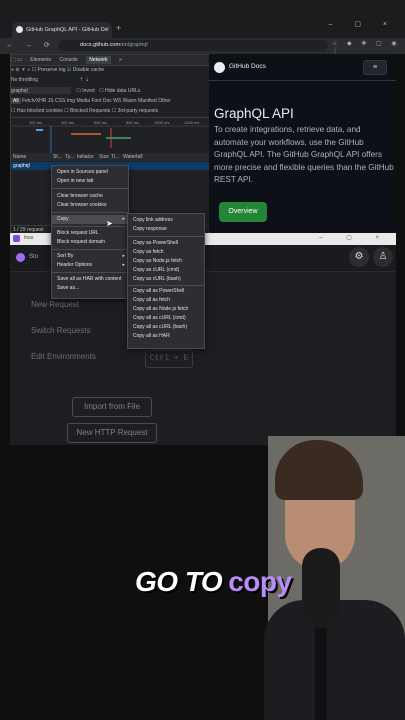 The width and height of the screenshot is (405, 720). Describe the element at coordinates (90, 196) in the screenshot. I see `menu-clear-cache: Clear browser cache` at that location.